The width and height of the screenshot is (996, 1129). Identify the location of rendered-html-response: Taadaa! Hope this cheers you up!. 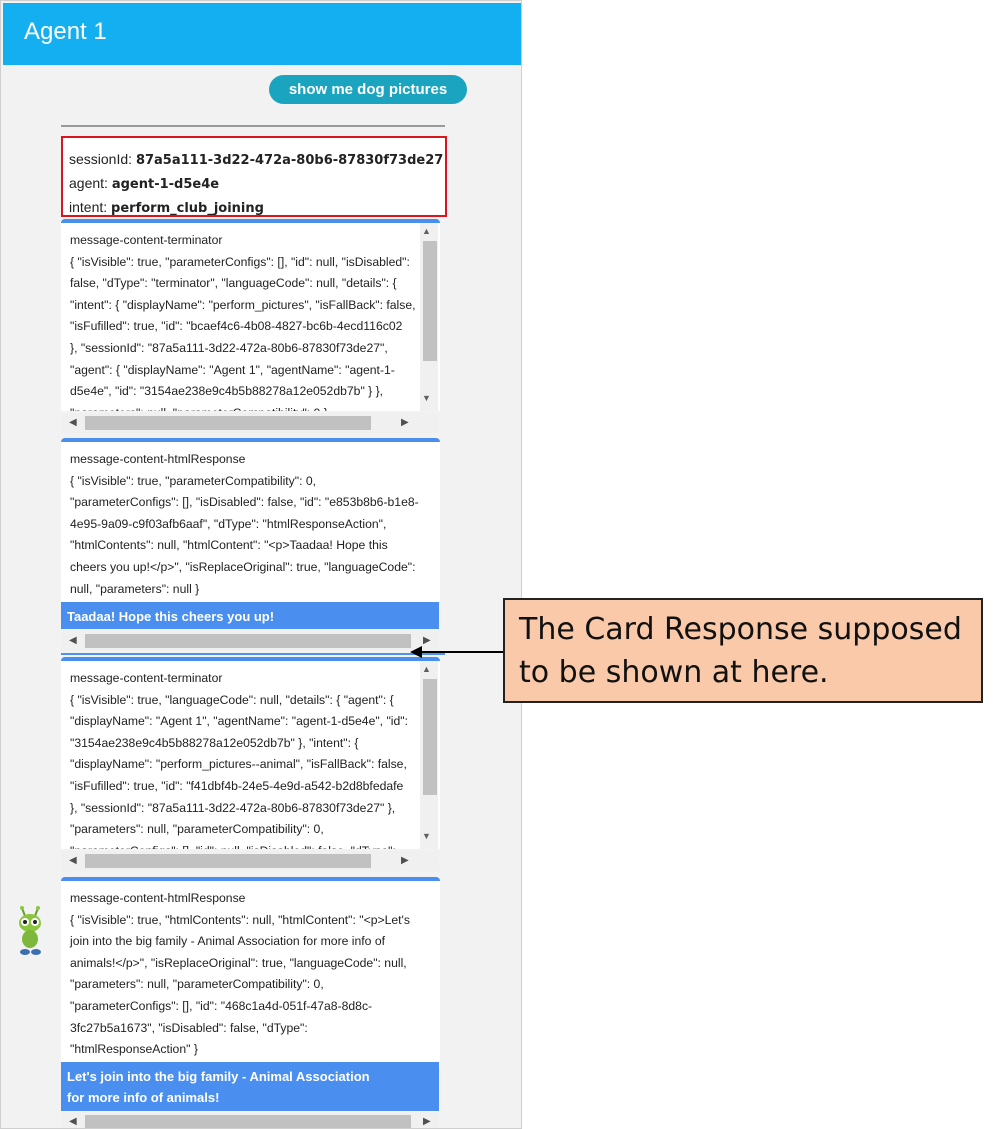
(250, 615).